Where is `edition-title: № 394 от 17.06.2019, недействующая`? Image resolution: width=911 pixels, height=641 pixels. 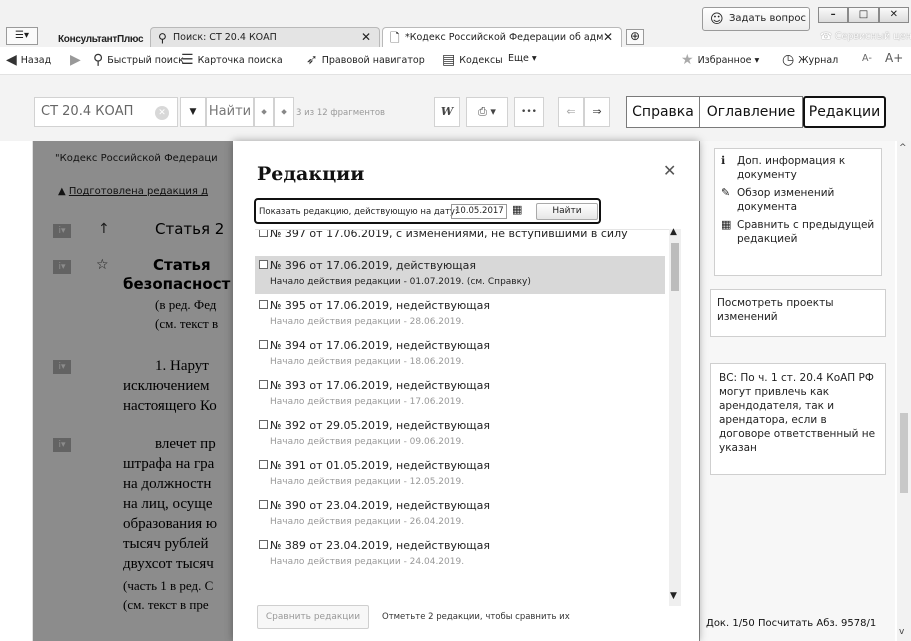 edition-title: № 394 от 17.06.2019, недействующая is located at coordinates (380, 345).